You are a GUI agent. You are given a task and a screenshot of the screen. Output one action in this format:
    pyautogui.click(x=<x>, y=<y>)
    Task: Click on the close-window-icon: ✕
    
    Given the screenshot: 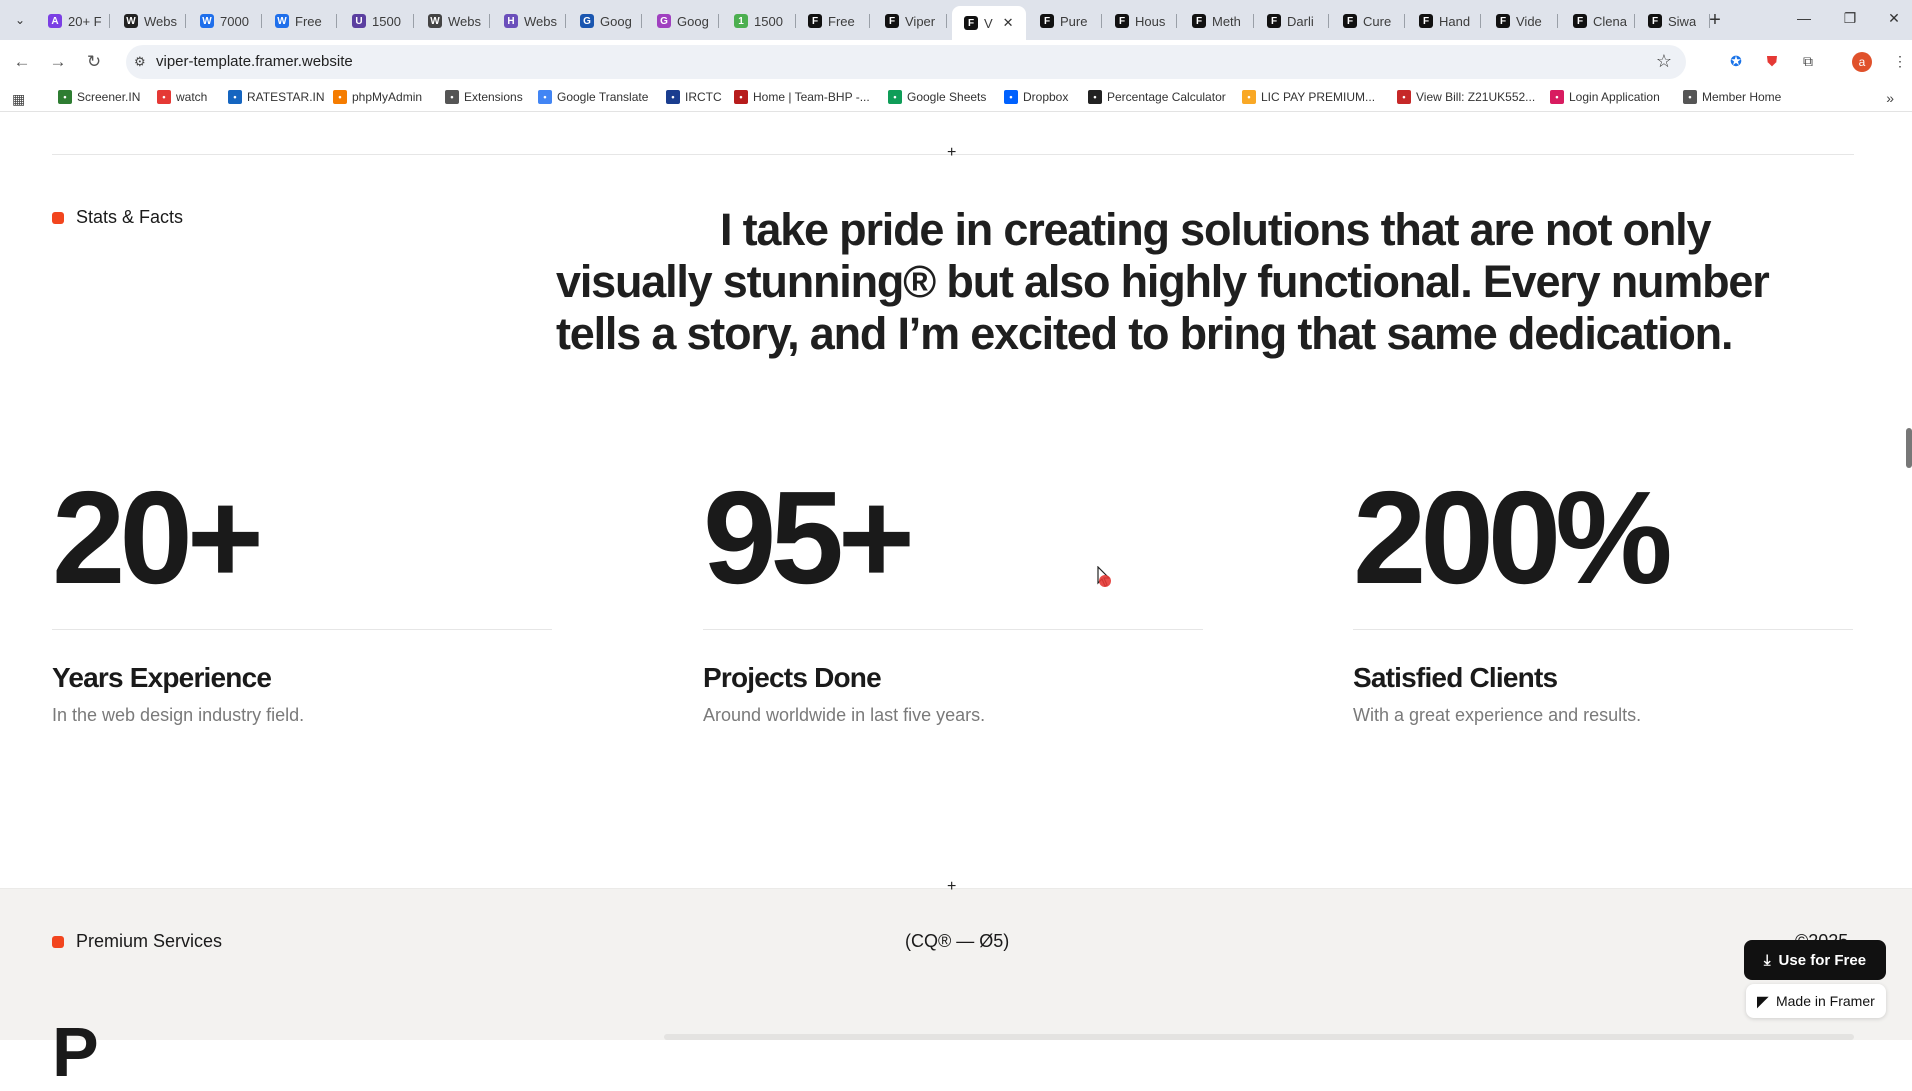 What is the action you would take?
    pyautogui.click(x=1894, y=18)
    